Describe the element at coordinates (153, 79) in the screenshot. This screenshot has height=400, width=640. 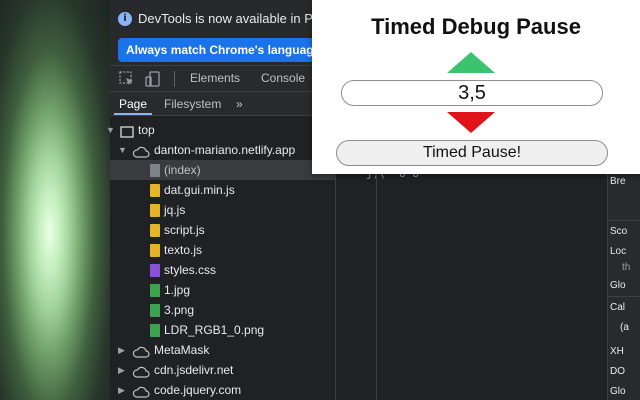
I see `device-toggle-icon` at that location.